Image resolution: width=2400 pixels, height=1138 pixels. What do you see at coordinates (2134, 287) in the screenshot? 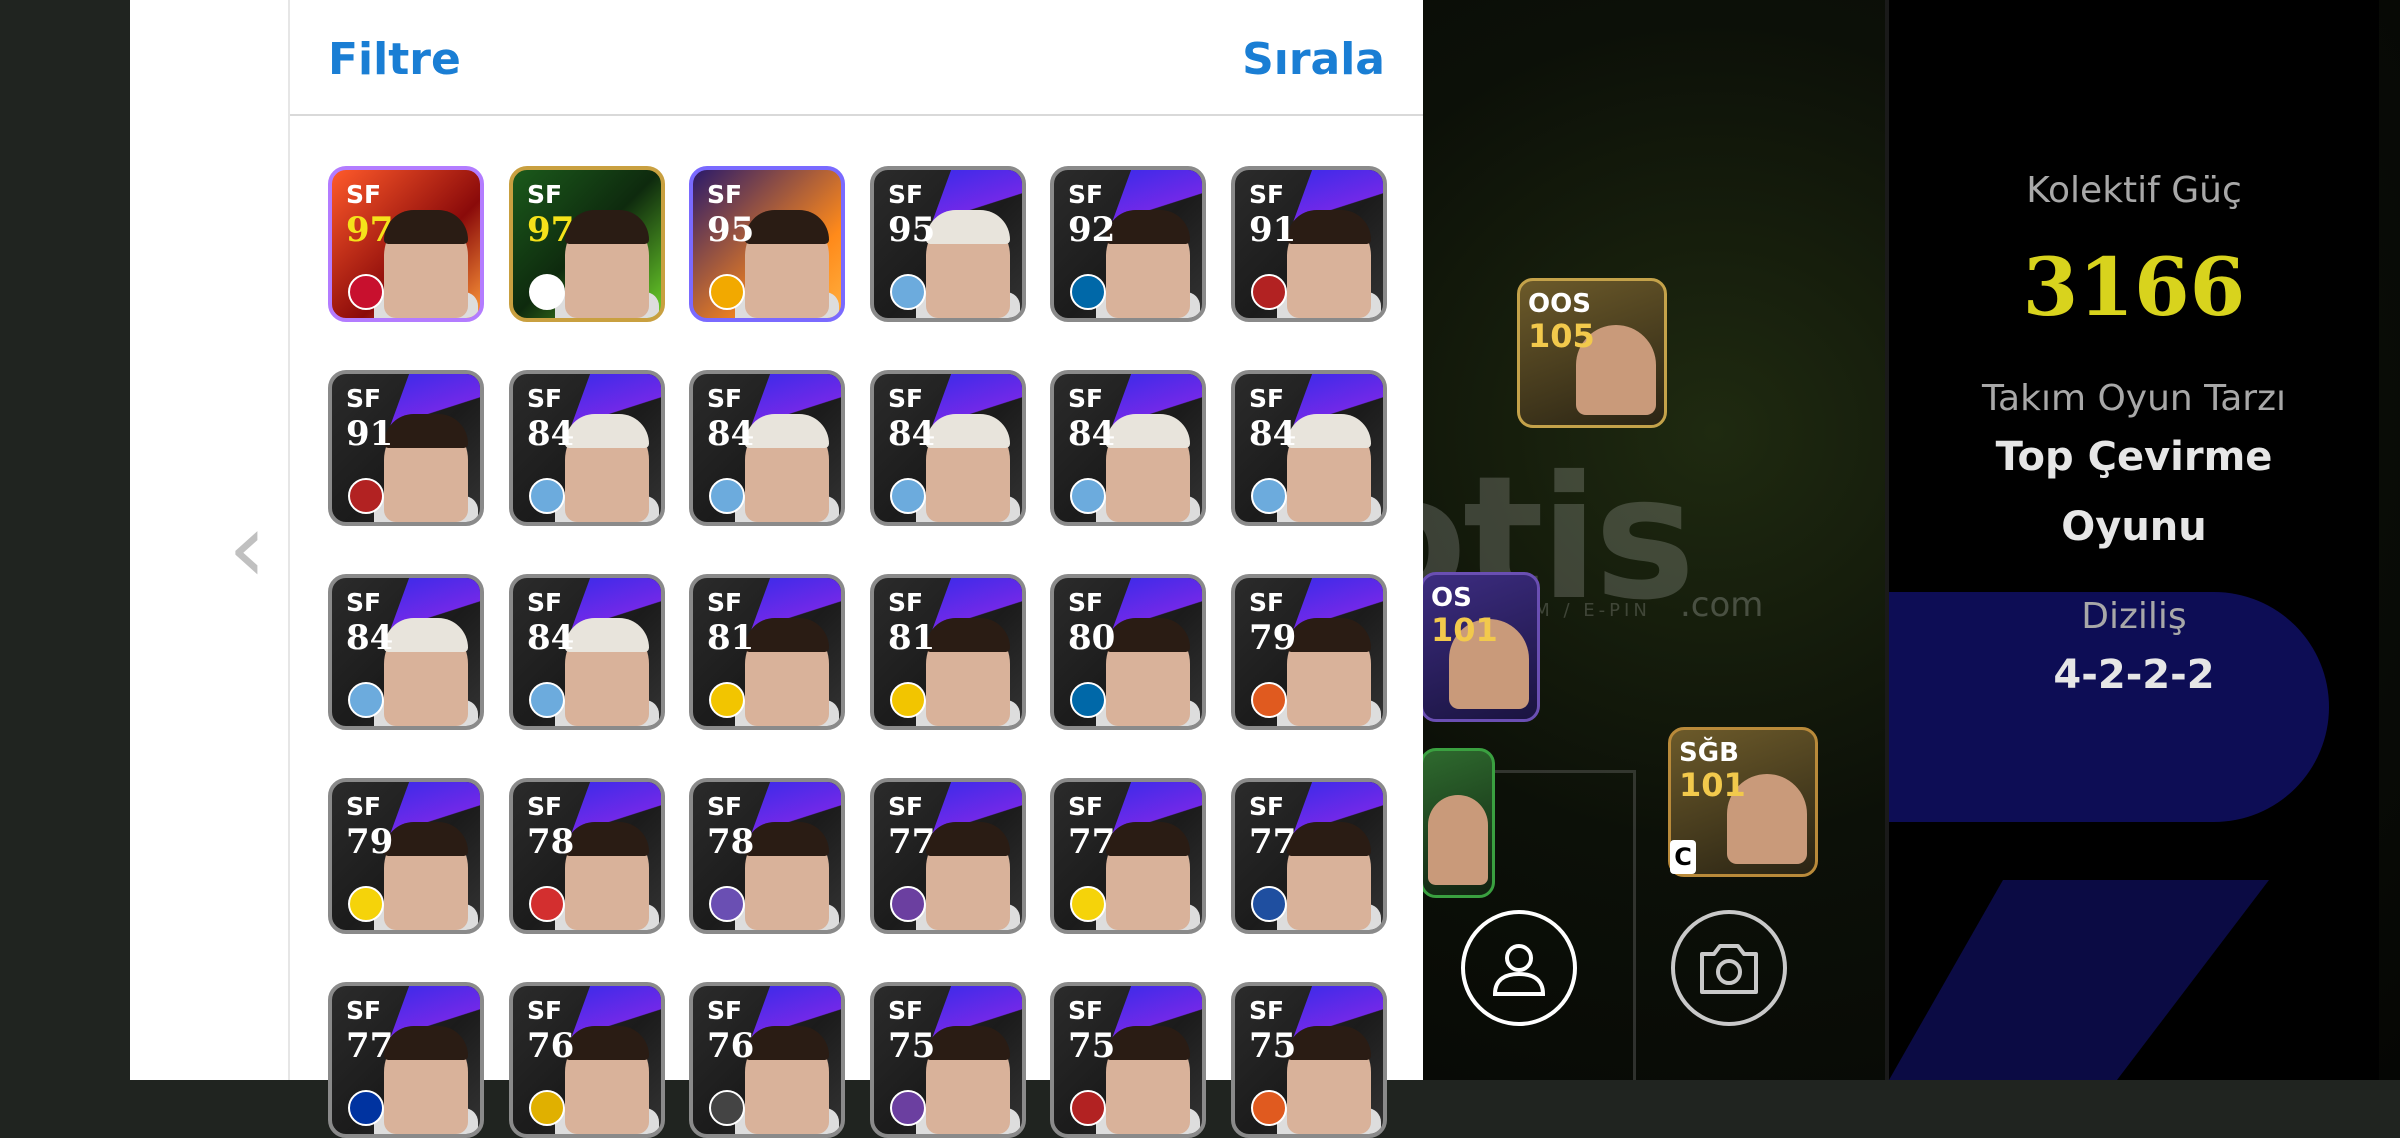
I see `power-value: 3166` at bounding box center [2134, 287].